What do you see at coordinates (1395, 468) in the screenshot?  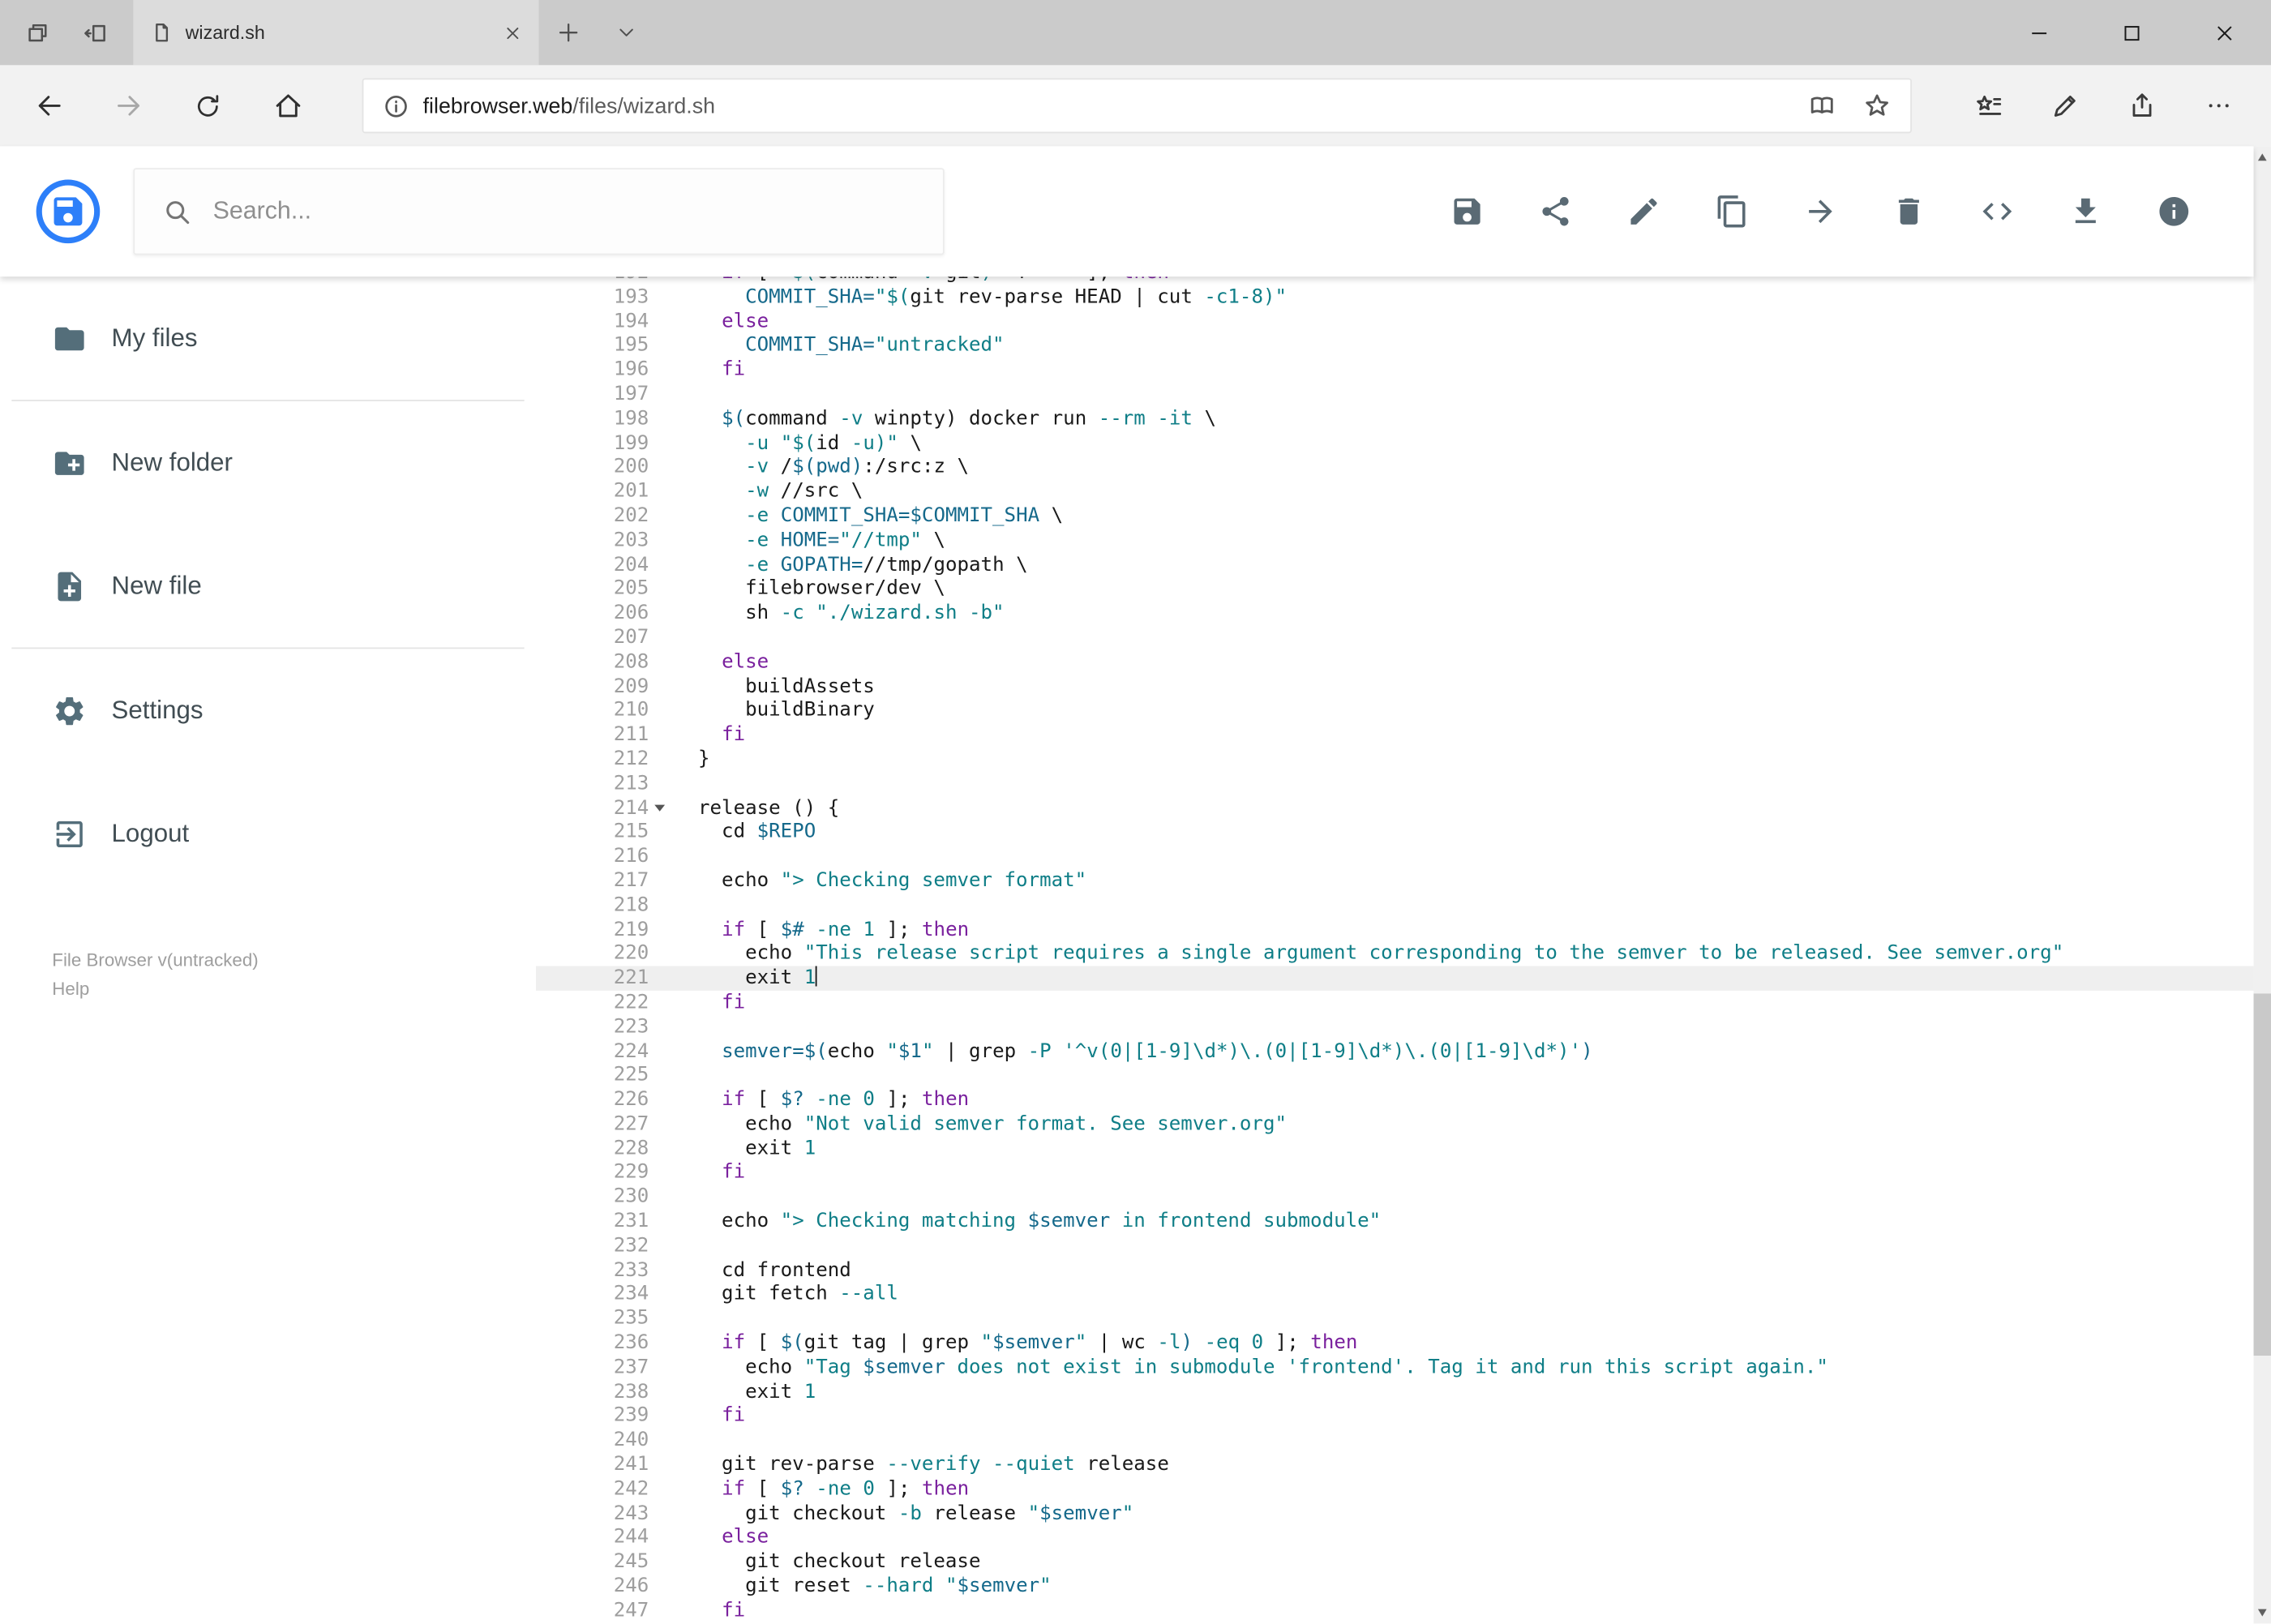 I see `code-line: 200 -v /$(pwd):/src:z \` at bounding box center [1395, 468].